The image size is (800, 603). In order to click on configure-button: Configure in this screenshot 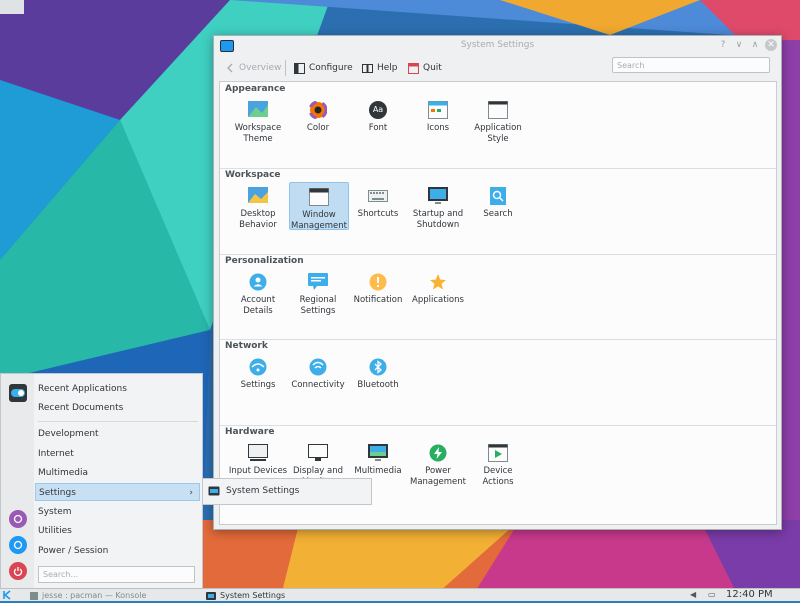, I will do `click(323, 68)`.